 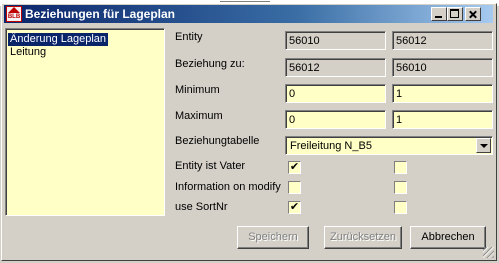 I want to click on list-item-leitung: Leitung, so click(x=28, y=52).